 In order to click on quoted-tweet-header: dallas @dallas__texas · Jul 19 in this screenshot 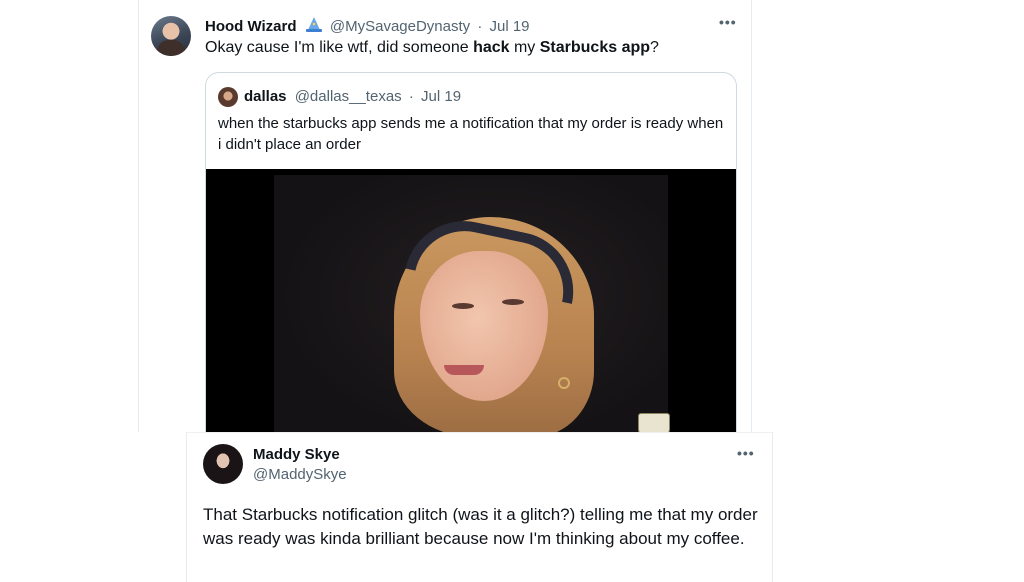, I will do `click(352, 96)`.